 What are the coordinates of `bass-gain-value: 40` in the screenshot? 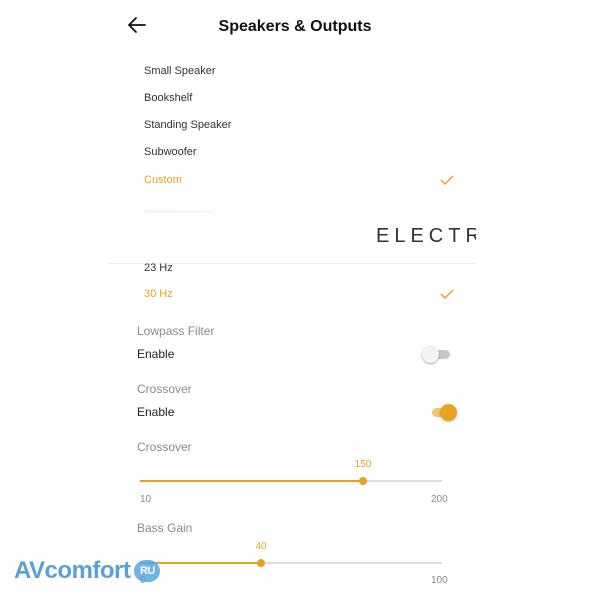 It's located at (261, 546).